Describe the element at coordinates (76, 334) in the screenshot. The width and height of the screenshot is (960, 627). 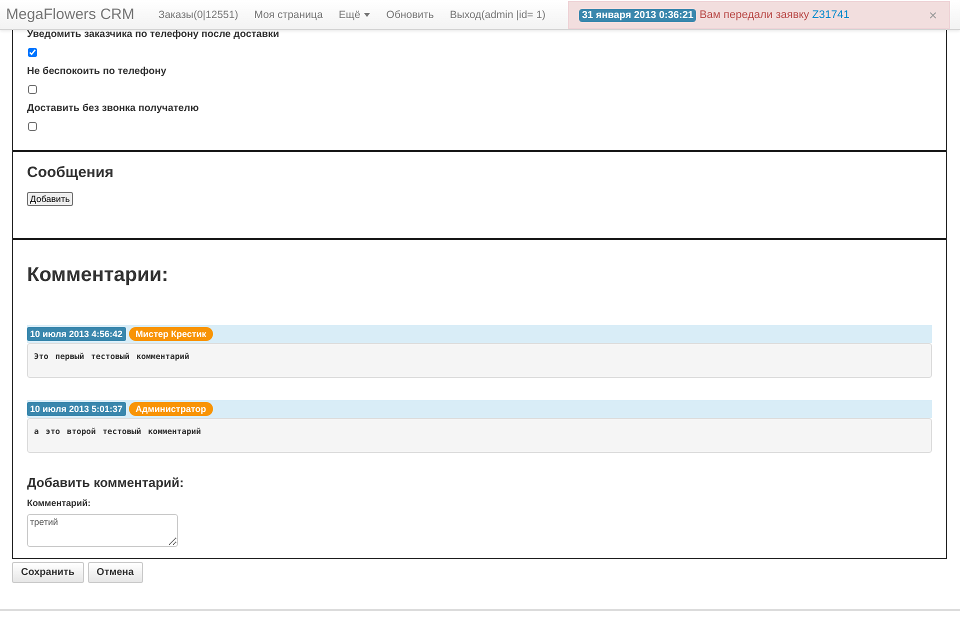
I see `date-badge: 10 июля 2013 4:56:42` at that location.